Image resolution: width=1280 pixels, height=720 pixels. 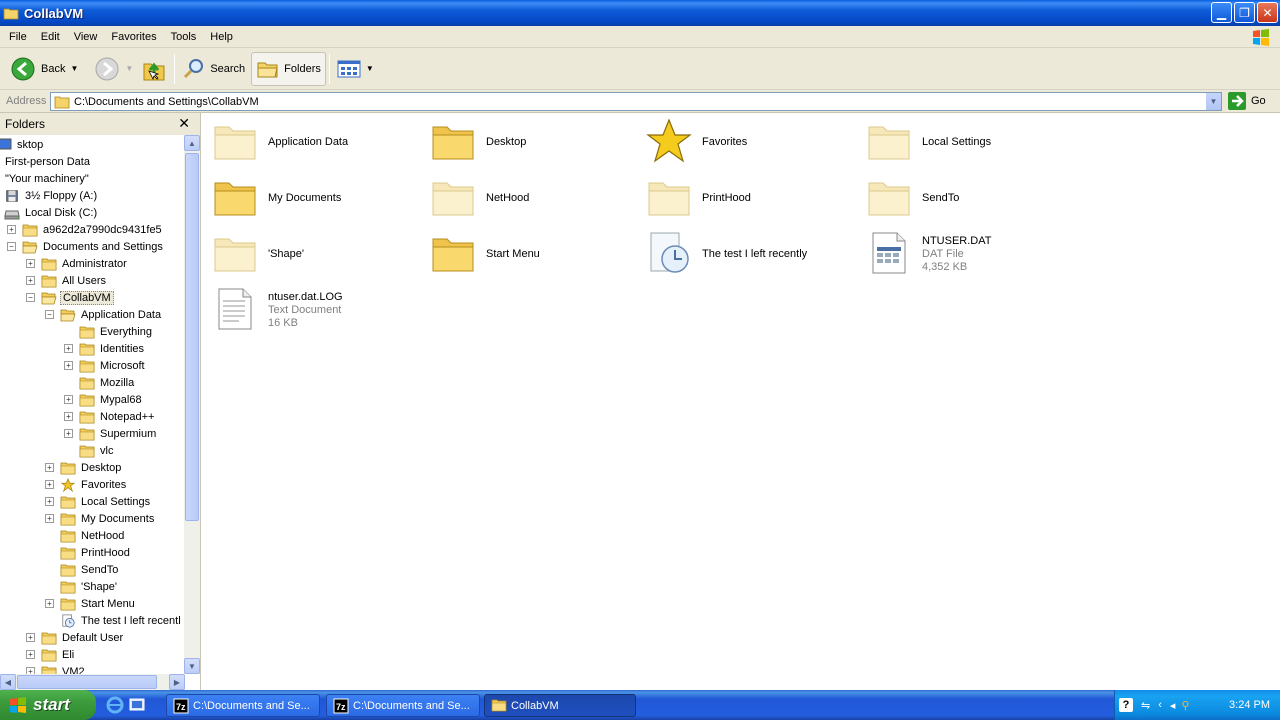 What do you see at coordinates (96, 552) in the screenshot?
I see `tree-item: PrintHood` at bounding box center [96, 552].